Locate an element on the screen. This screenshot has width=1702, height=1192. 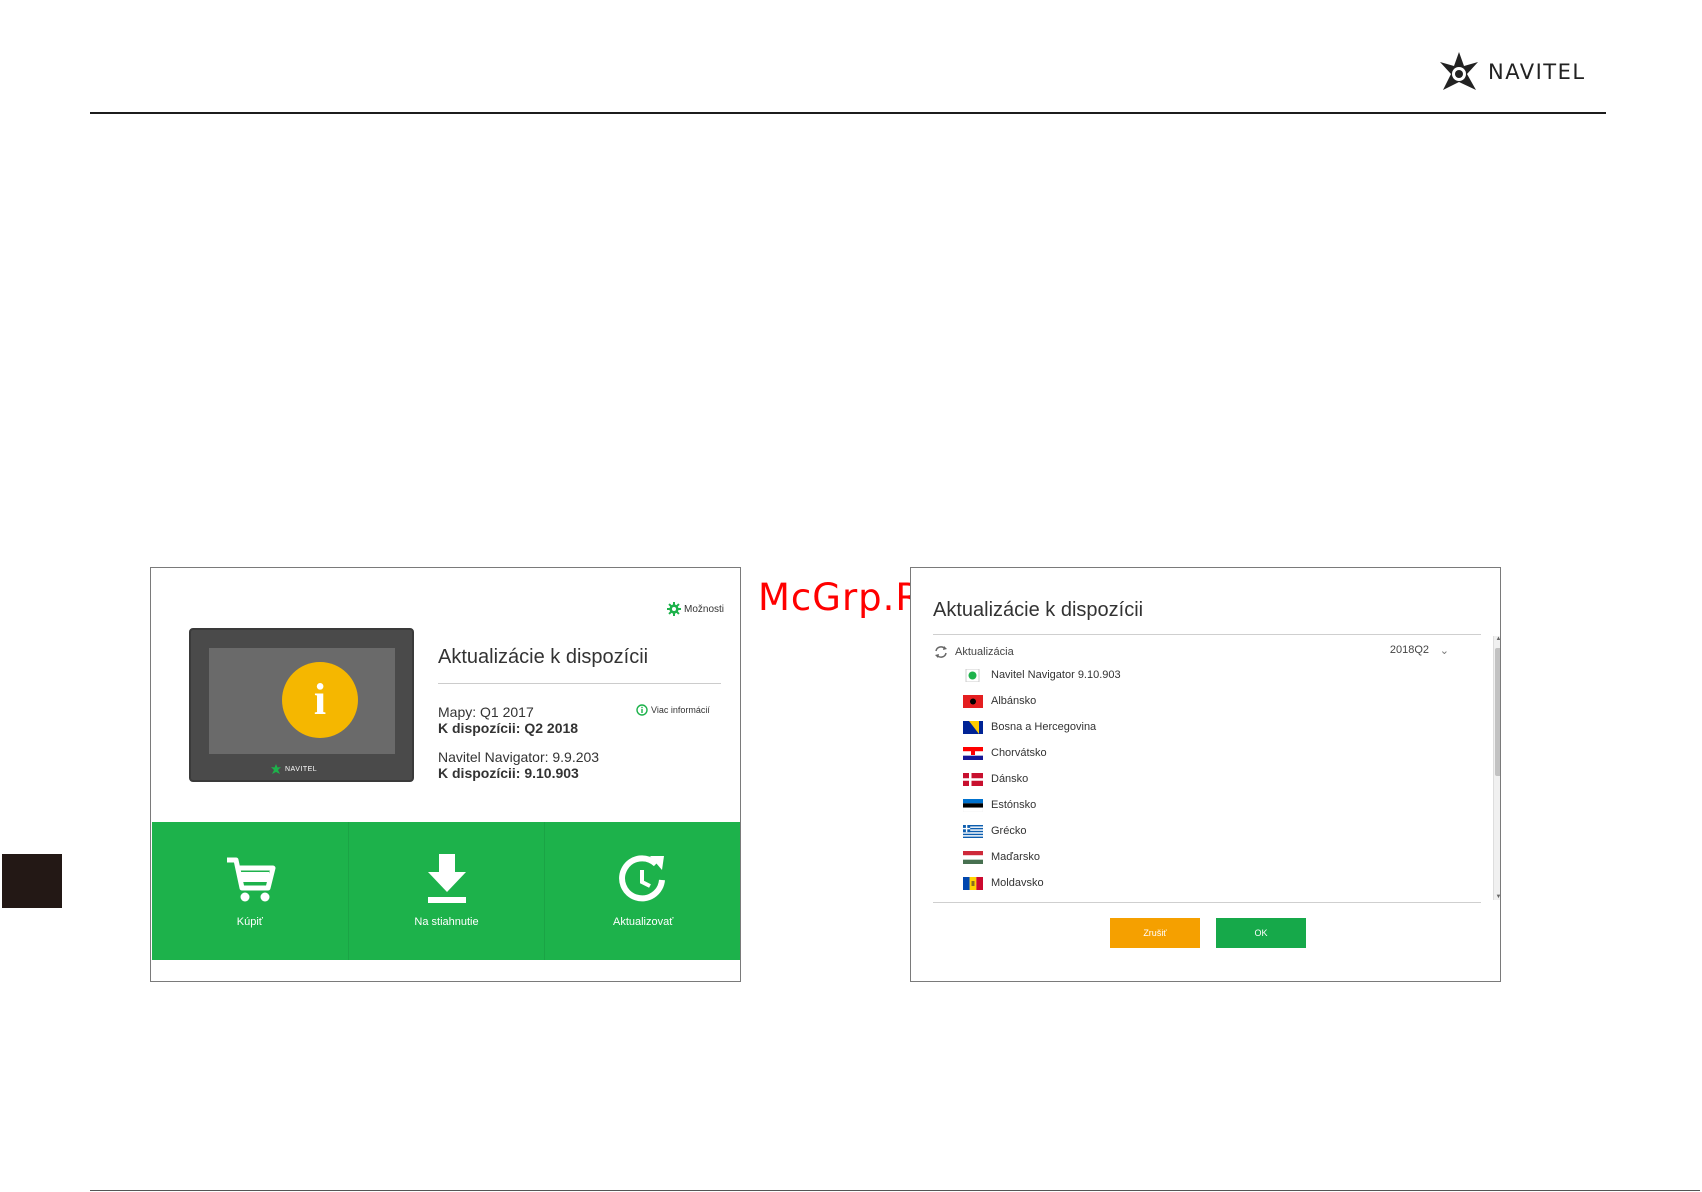
navigator-available-version: K dispozícii: 9.10.903 is located at coordinates (508, 773).